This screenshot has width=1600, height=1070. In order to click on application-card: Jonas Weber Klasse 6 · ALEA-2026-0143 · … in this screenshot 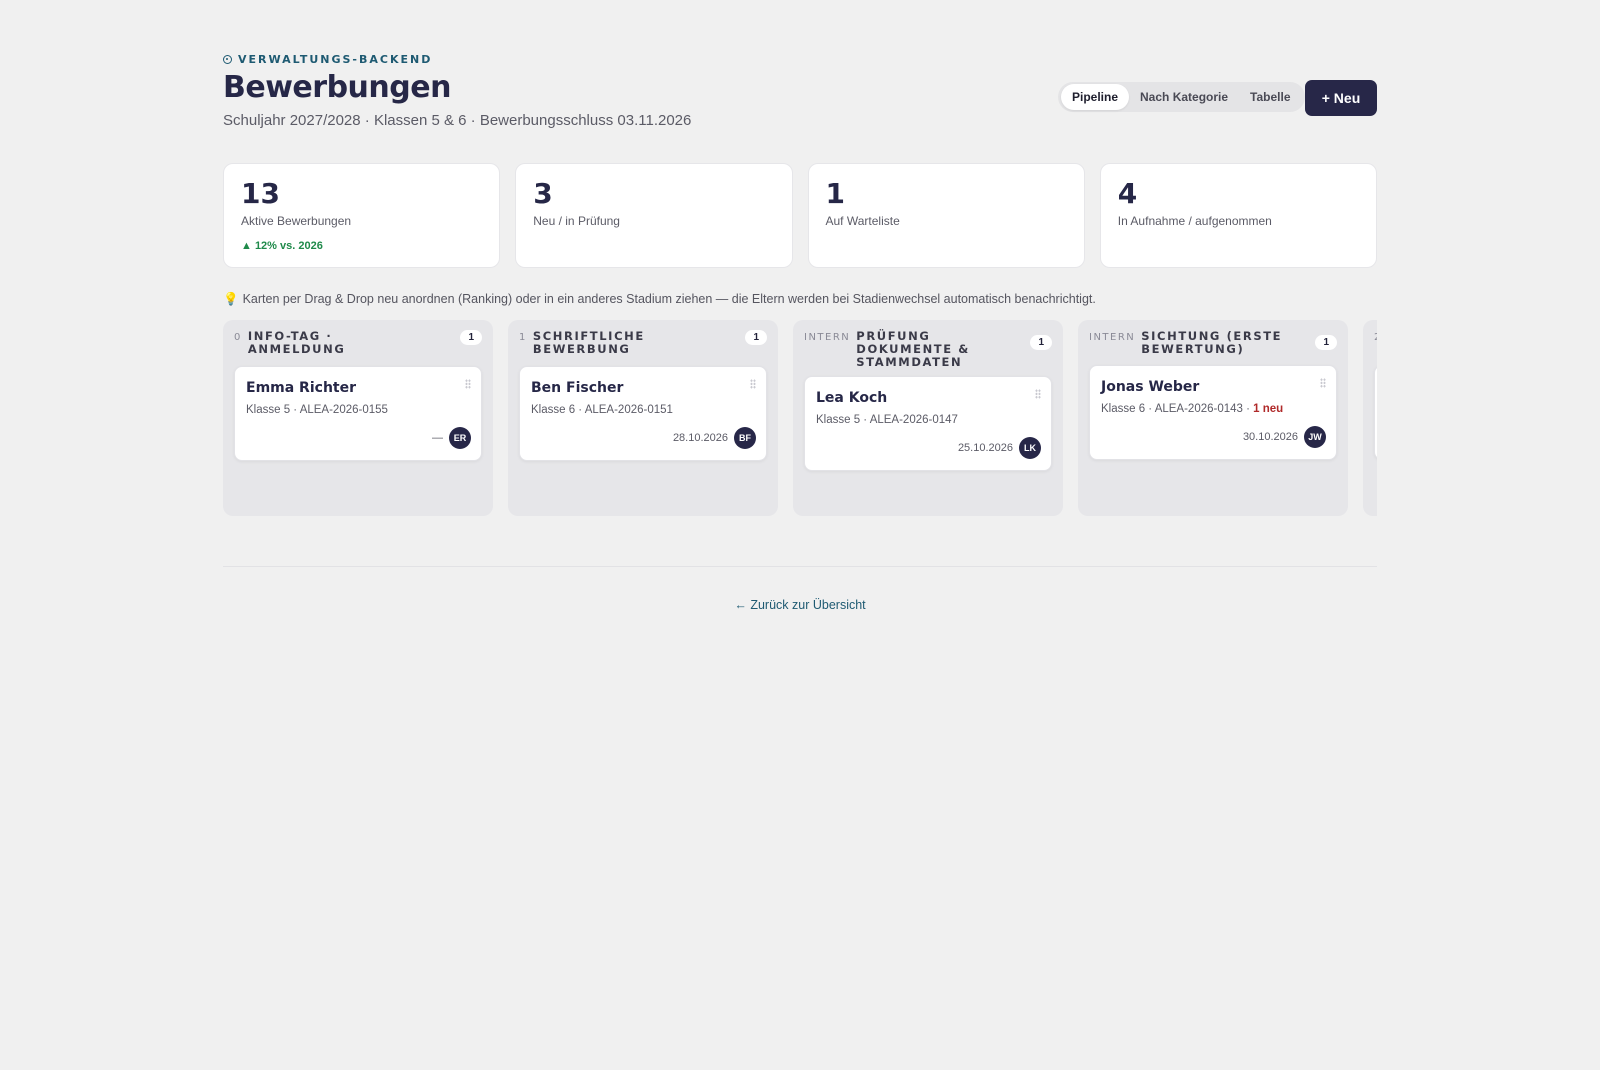, I will do `click(1213, 412)`.